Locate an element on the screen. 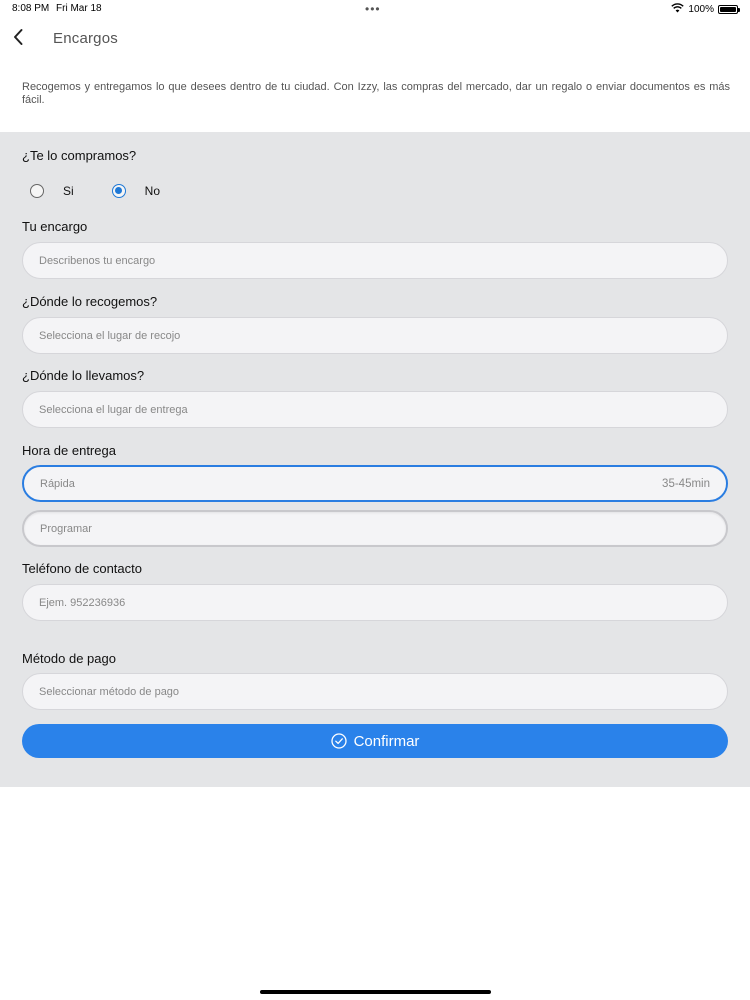  status-bar: 8:08 PM Fri Mar 18 ••• 100% is located at coordinates (375, 9).